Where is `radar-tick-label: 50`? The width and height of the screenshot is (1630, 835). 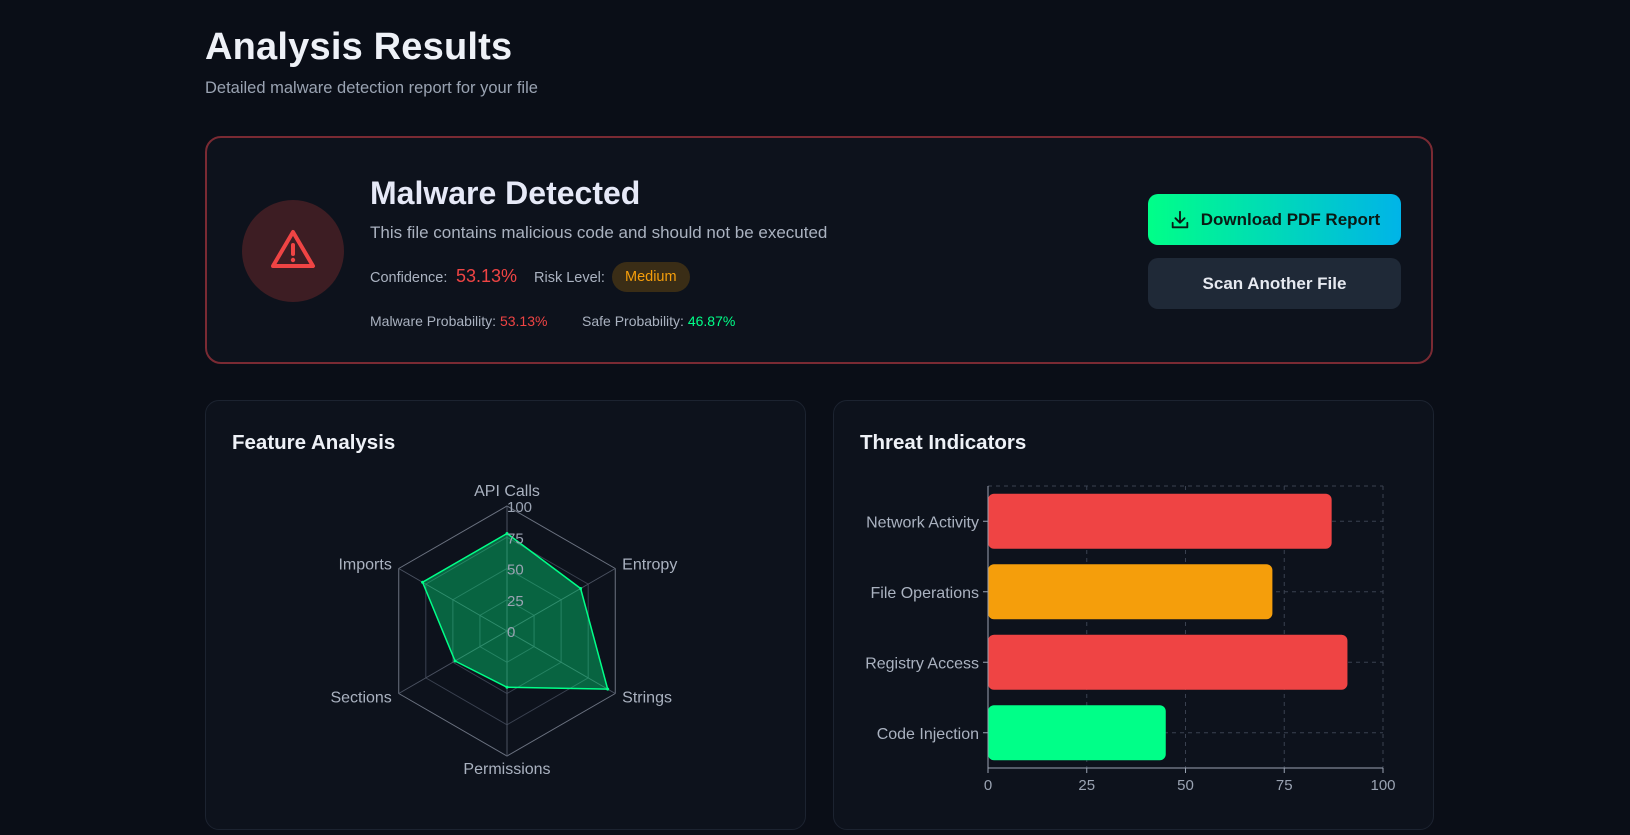
radar-tick-label: 50 is located at coordinates (515, 570).